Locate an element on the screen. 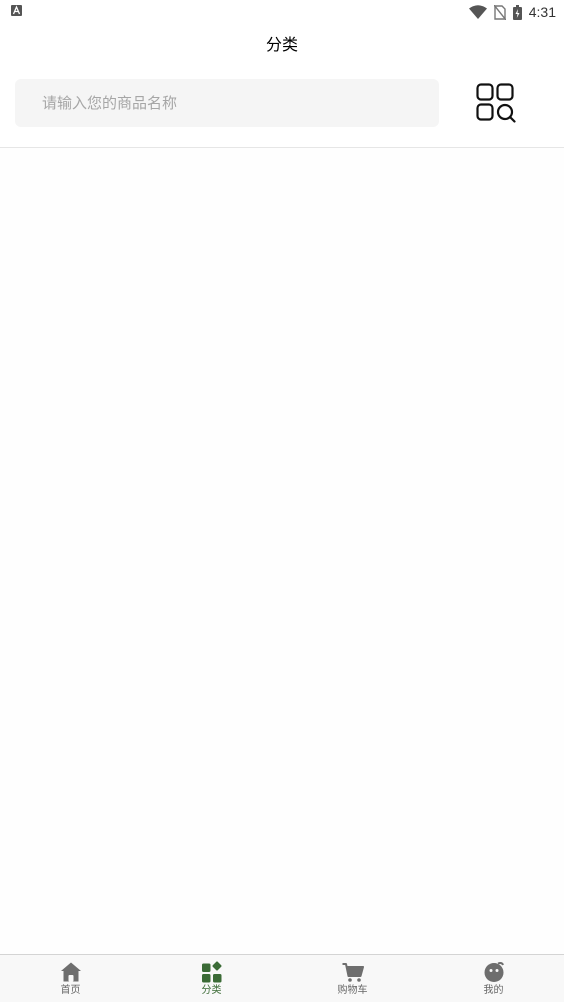 The width and height of the screenshot is (564, 1002). no-sim-icon is located at coordinates (499, 12).